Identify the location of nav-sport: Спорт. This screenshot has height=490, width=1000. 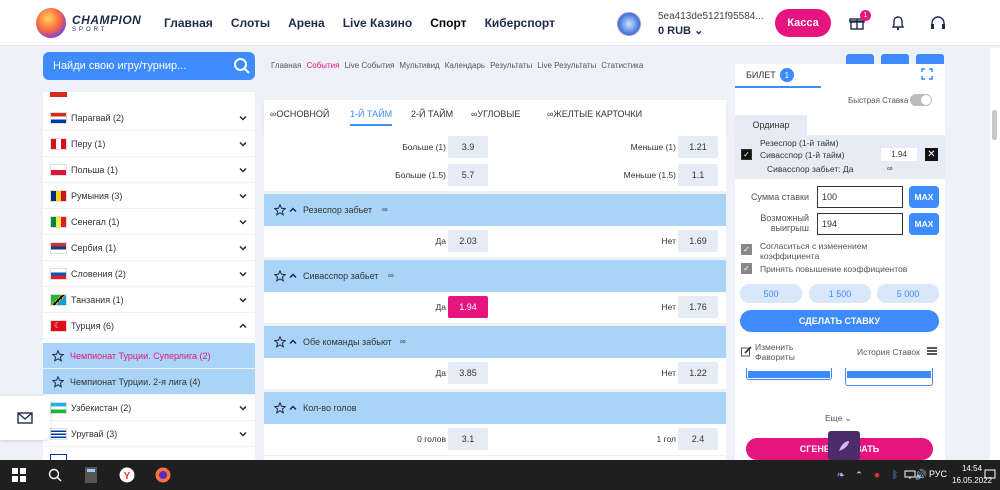
(448, 23).